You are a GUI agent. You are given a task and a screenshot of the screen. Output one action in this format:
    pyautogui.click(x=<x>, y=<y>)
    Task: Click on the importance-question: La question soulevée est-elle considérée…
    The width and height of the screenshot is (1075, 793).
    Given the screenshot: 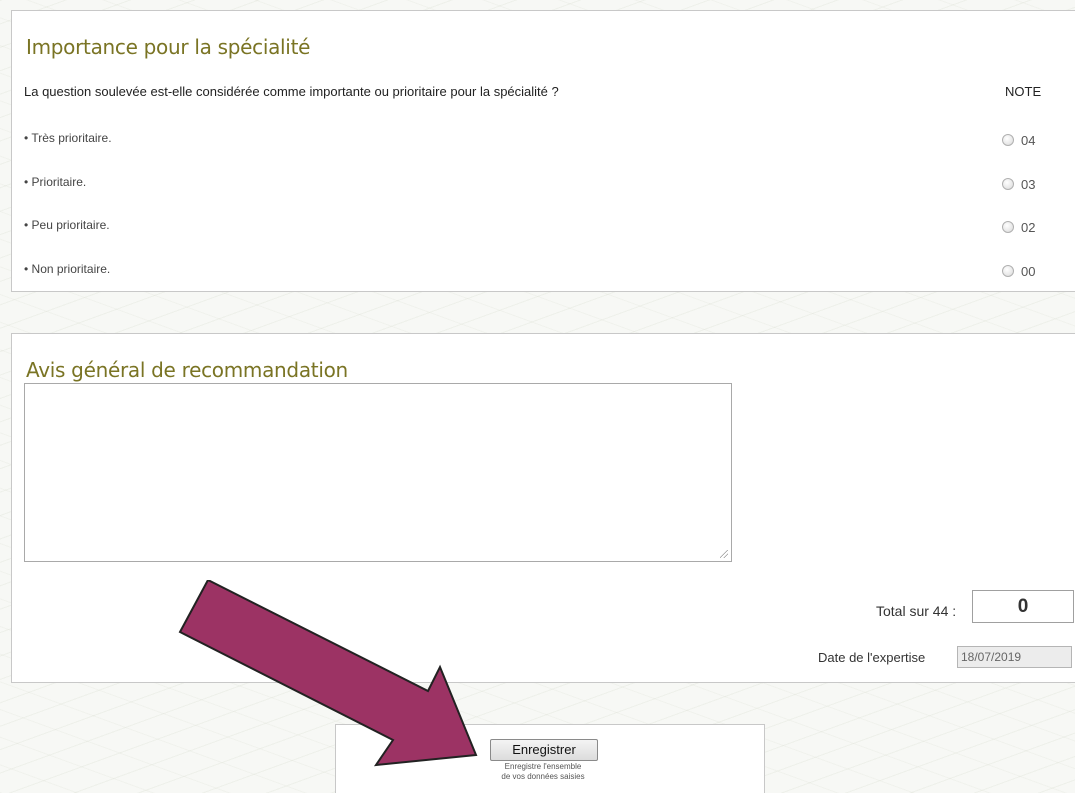 What is the action you would take?
    pyautogui.click(x=291, y=91)
    